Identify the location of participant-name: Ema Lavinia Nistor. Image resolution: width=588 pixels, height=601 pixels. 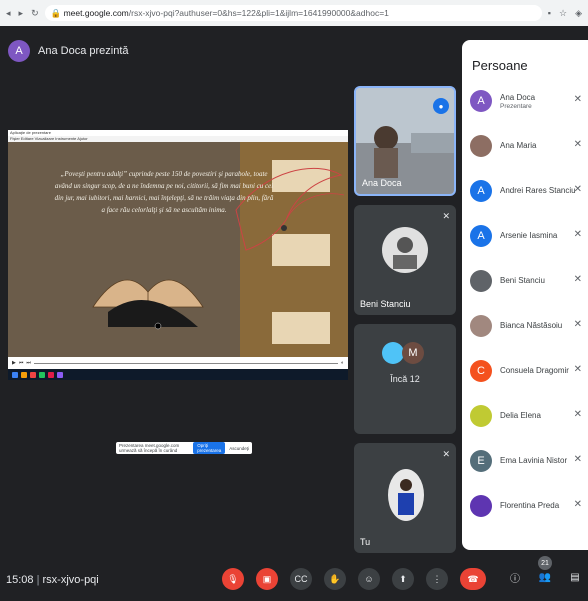
(534, 460).